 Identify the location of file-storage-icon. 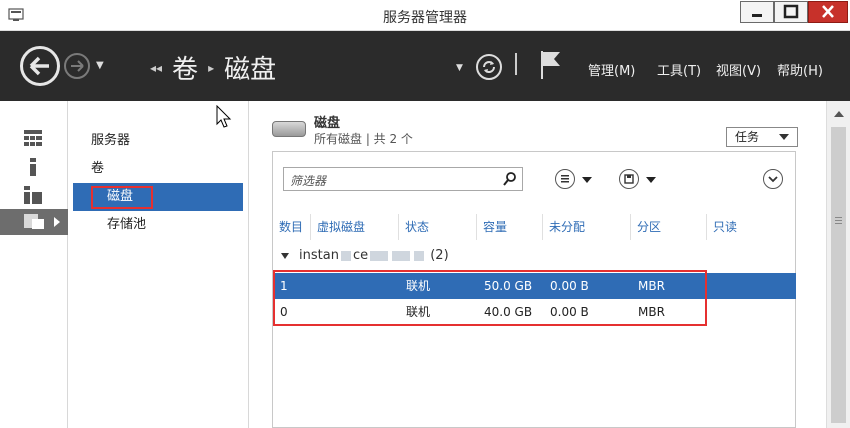
(34, 221).